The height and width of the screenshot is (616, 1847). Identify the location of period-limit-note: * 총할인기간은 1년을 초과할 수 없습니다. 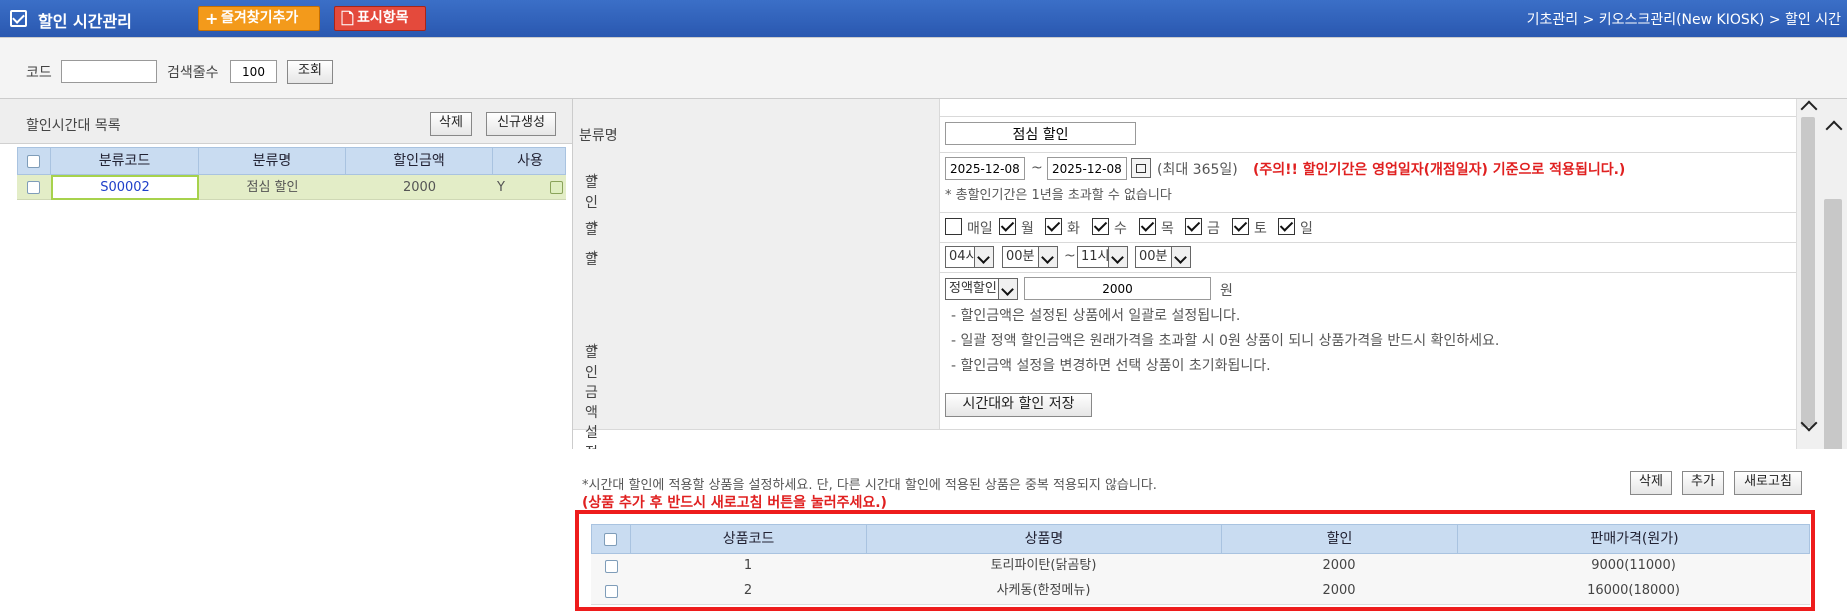
(1058, 195).